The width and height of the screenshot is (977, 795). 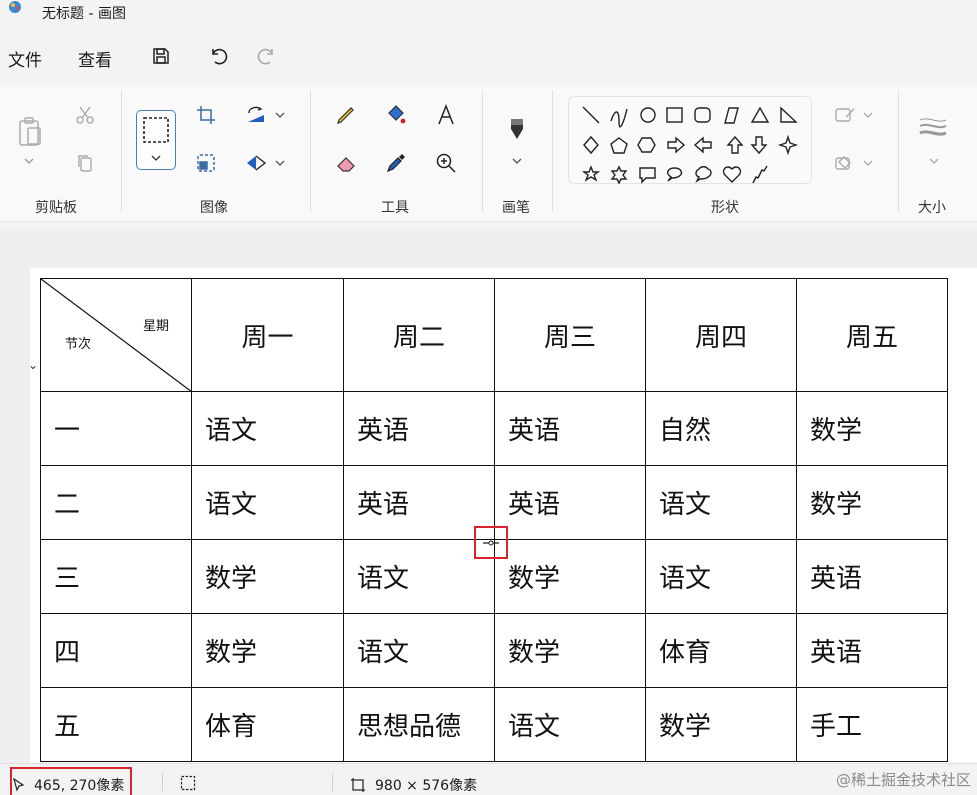 What do you see at coordinates (79, 786) in the screenshot?
I see `cursor-position-text: 465, 270像素` at bounding box center [79, 786].